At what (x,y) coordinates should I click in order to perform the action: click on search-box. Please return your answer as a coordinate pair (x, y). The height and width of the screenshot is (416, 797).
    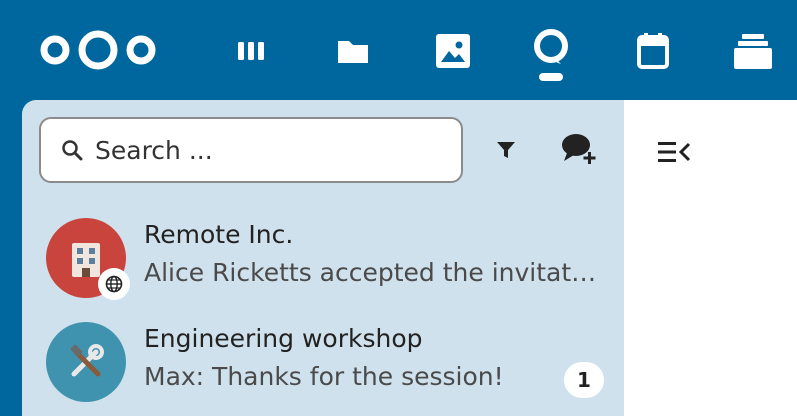
    Looking at the image, I should click on (251, 150).